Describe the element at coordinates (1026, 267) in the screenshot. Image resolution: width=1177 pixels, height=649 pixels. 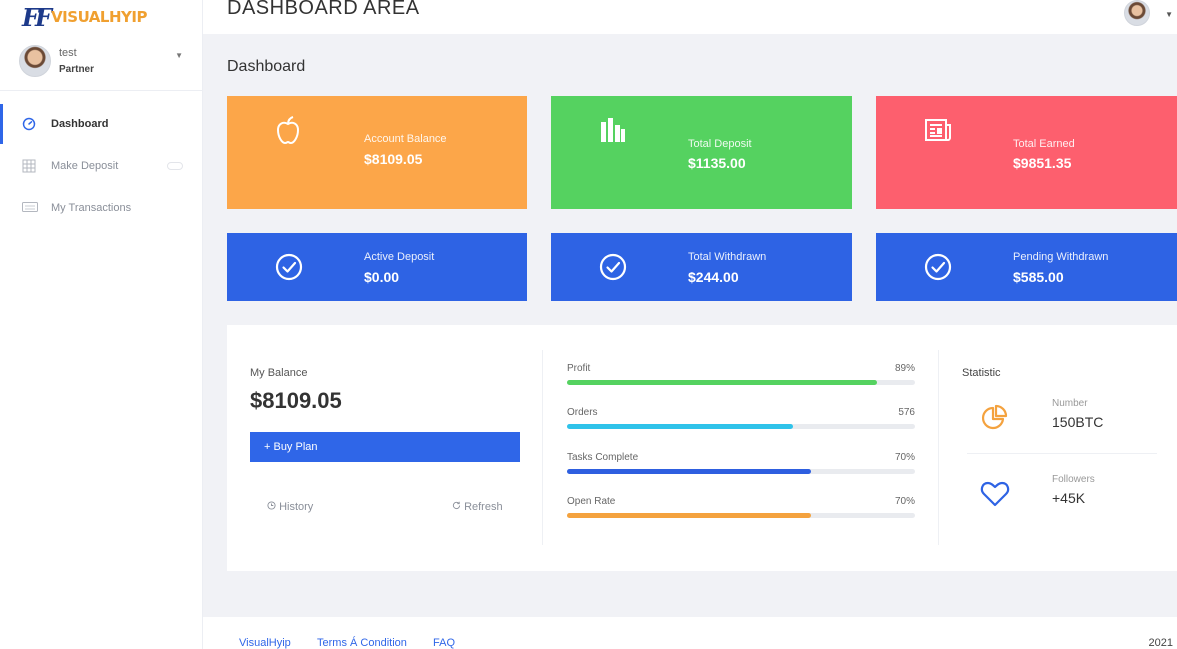
I see `card-pending-withdrawn: Pending Withdrawn $585.00` at that location.